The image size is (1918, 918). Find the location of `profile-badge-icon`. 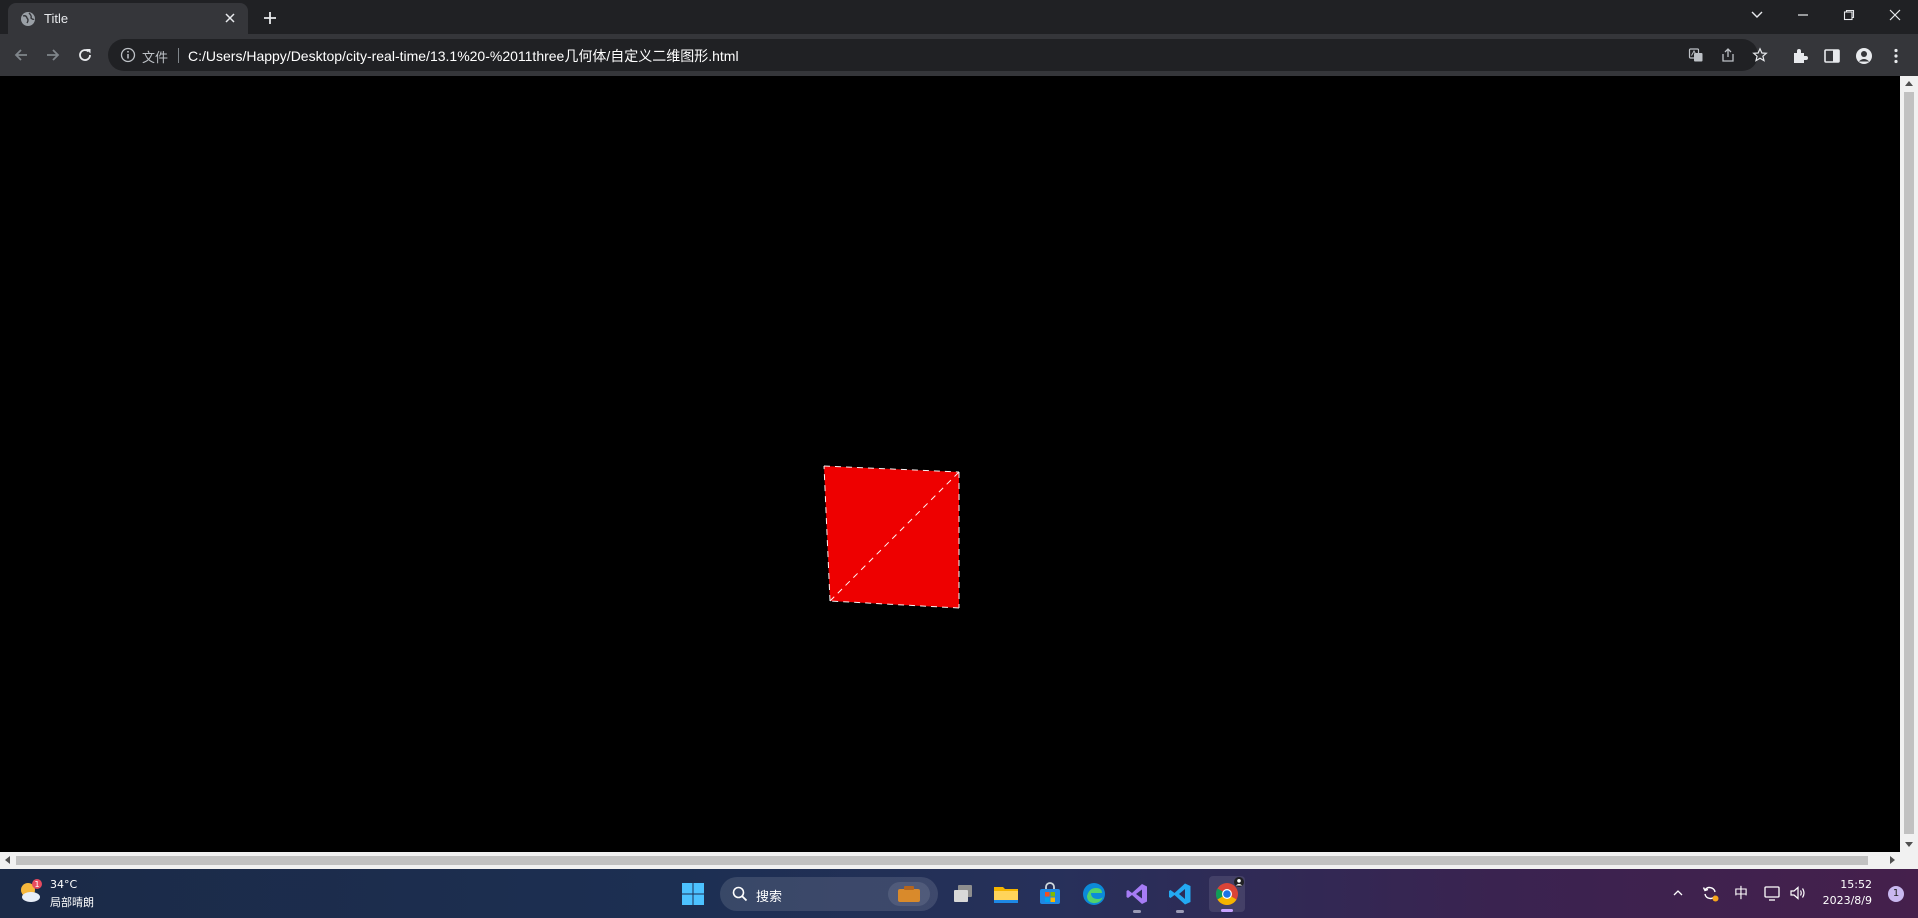

profile-badge-icon is located at coordinates (1239, 882).